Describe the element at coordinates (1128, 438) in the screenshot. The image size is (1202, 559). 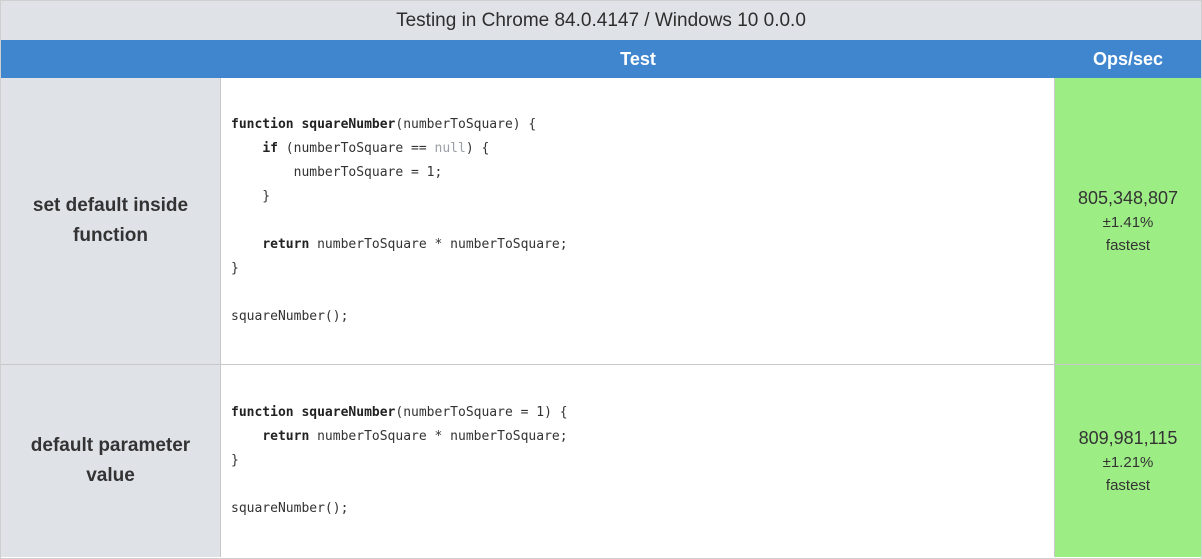
I see `ops-per-sec-value: 809,981,115` at that location.